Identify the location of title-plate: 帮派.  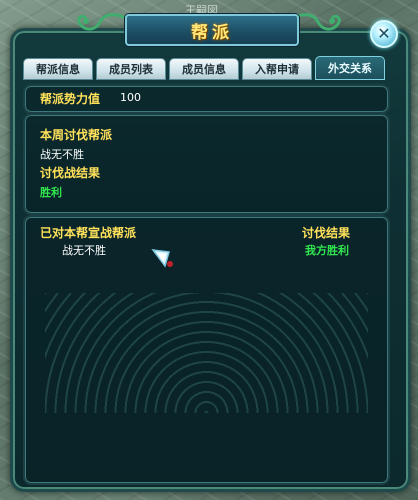
(212, 30).